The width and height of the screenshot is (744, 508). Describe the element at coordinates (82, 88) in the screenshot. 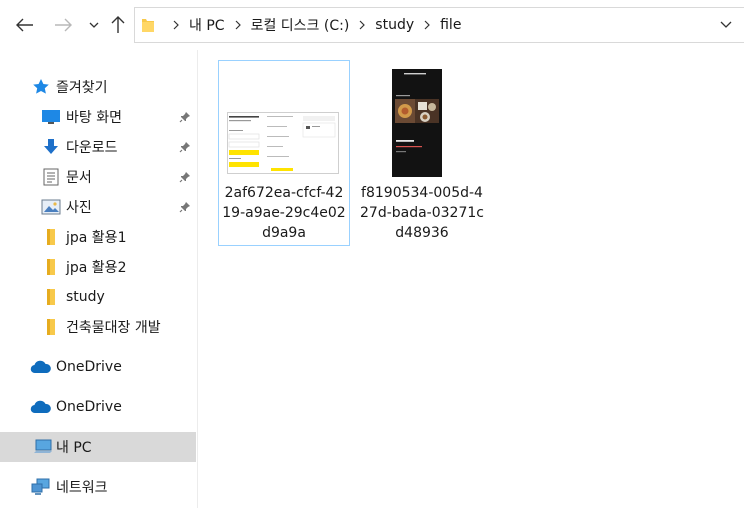

I see `sidebar-item-label: 즐겨찾기` at that location.